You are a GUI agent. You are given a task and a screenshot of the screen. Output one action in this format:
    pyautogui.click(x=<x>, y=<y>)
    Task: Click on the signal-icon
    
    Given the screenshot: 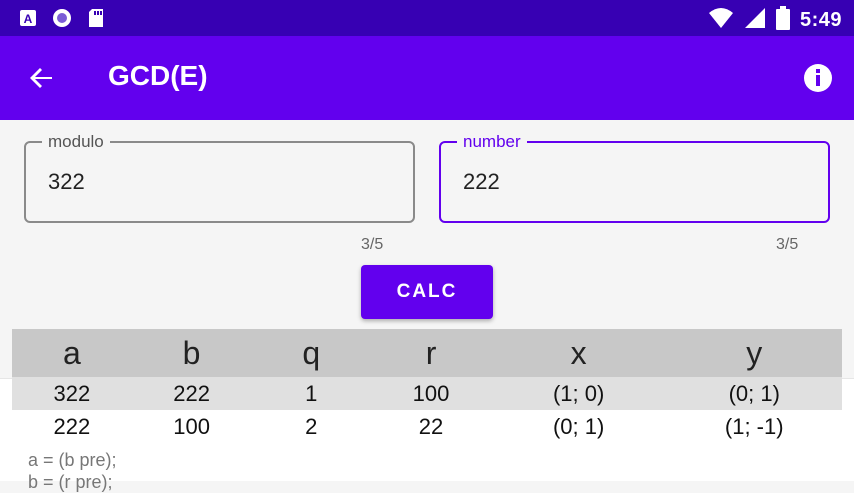 What is the action you would take?
    pyautogui.click(x=755, y=20)
    